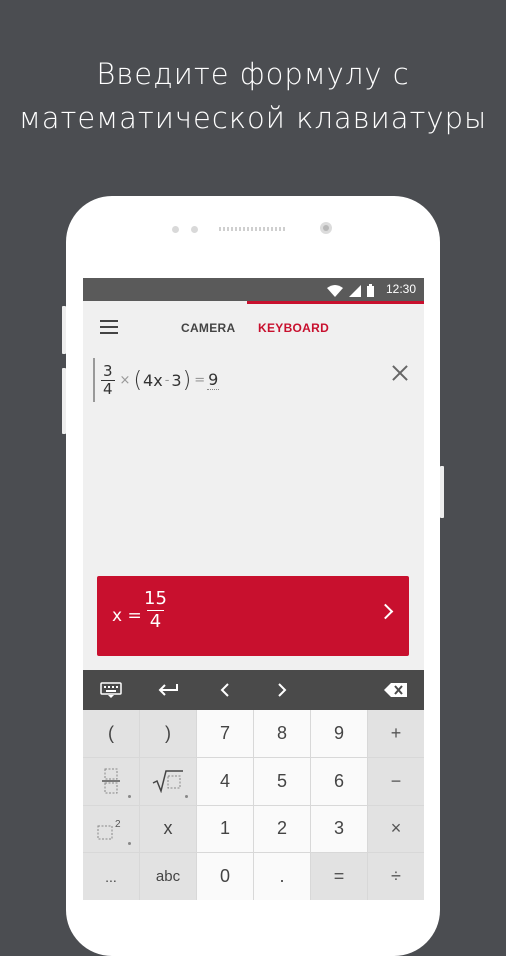  What do you see at coordinates (282, 876) in the screenshot?
I see `key-decimal: .` at bounding box center [282, 876].